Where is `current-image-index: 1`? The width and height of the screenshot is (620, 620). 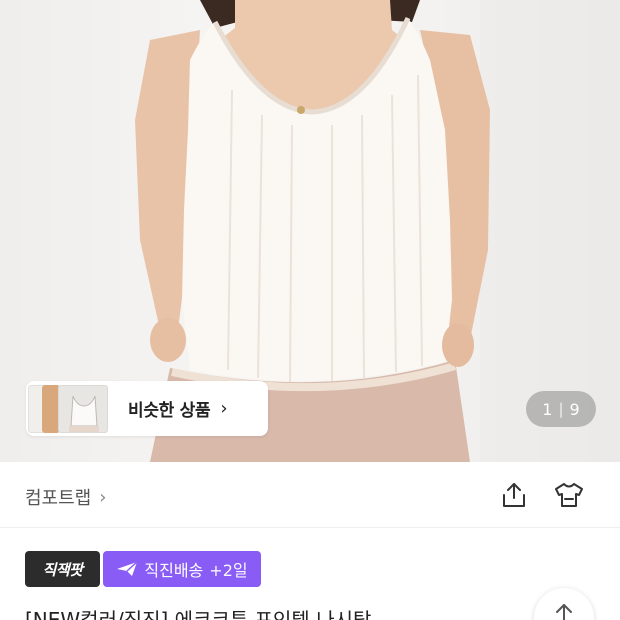
current-image-index: 1 is located at coordinates (547, 409).